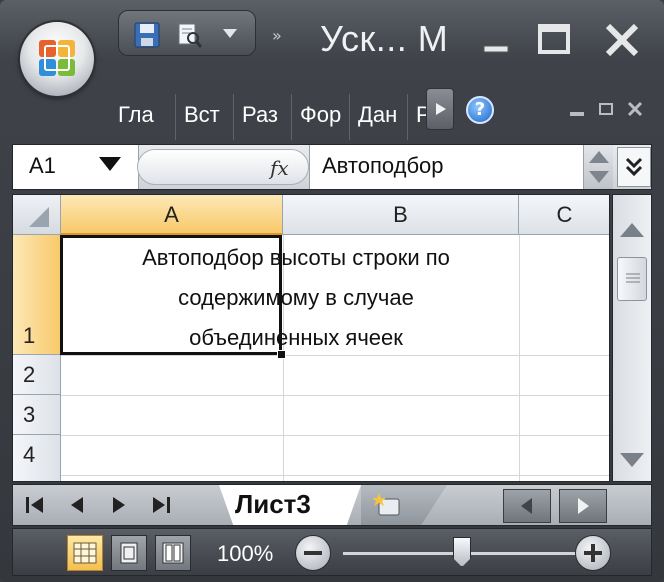 This screenshot has height=582, width=664. Describe the element at coordinates (332, 552) in the screenshot. I see `status-bar: 100%` at that location.